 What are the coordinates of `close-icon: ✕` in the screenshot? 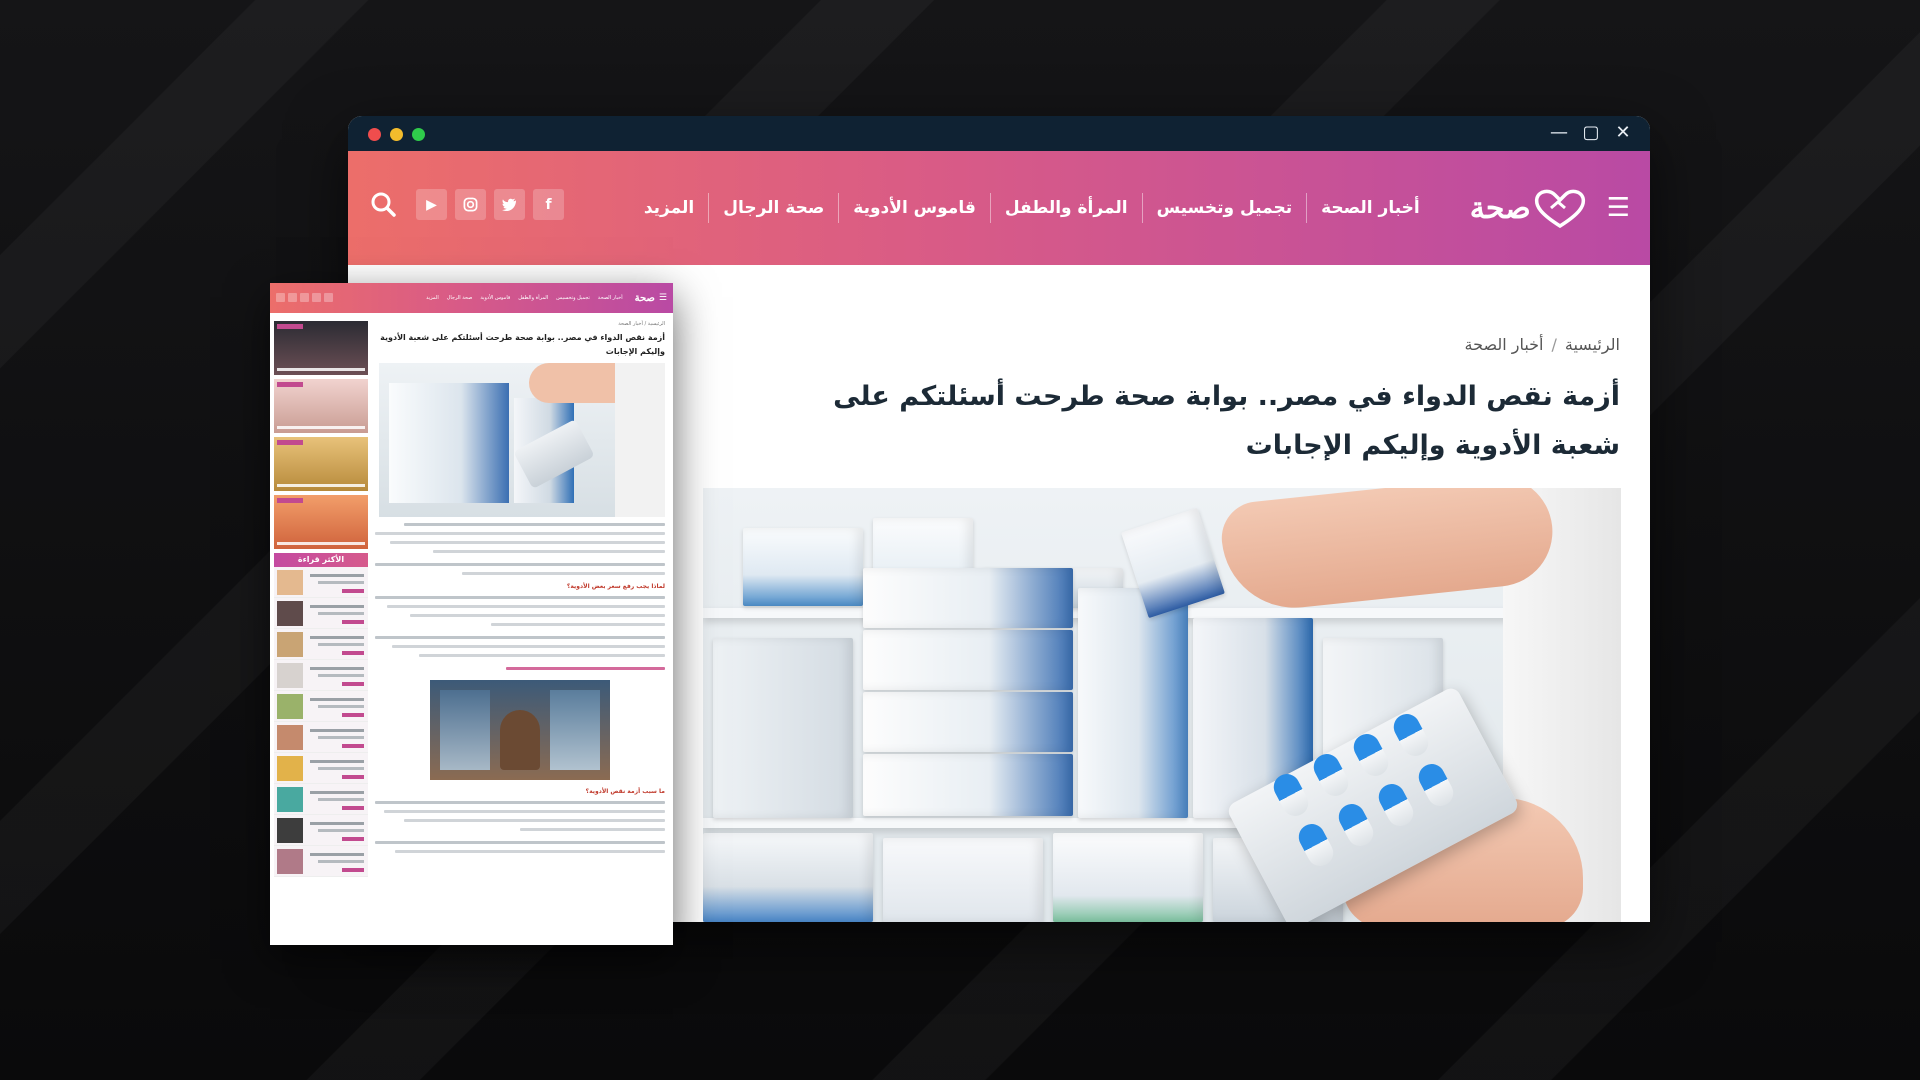 It's located at (1623, 133).